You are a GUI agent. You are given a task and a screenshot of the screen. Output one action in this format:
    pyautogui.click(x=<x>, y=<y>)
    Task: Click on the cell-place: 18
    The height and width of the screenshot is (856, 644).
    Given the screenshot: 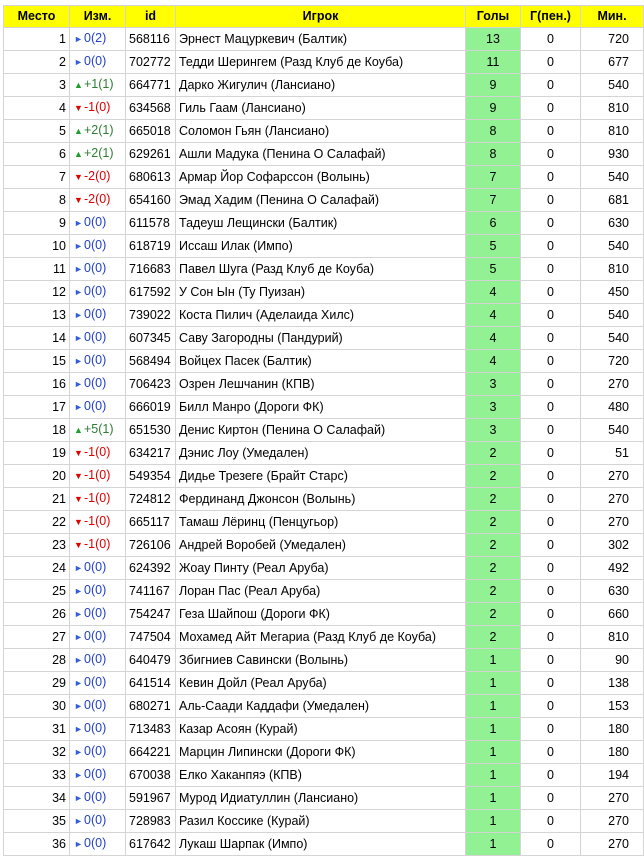 What is the action you would take?
    pyautogui.click(x=36, y=430)
    